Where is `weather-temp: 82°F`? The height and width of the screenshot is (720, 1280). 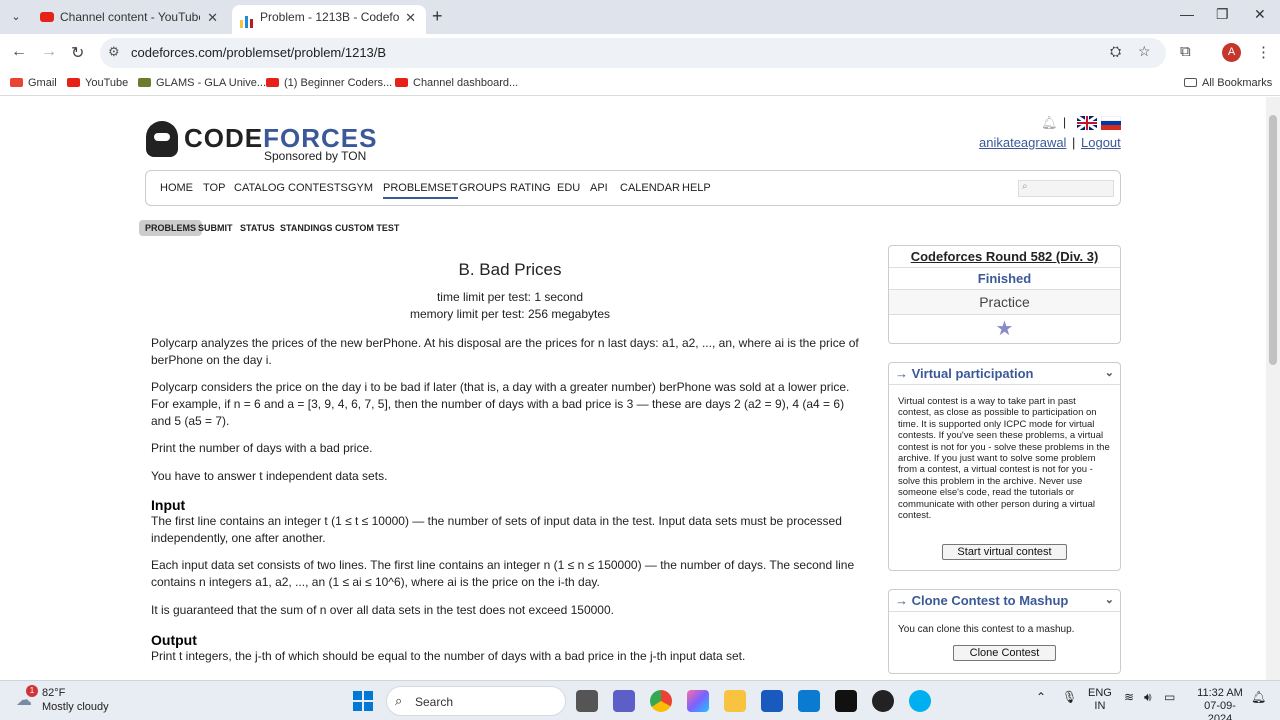 weather-temp: 82°F is located at coordinates (54, 693).